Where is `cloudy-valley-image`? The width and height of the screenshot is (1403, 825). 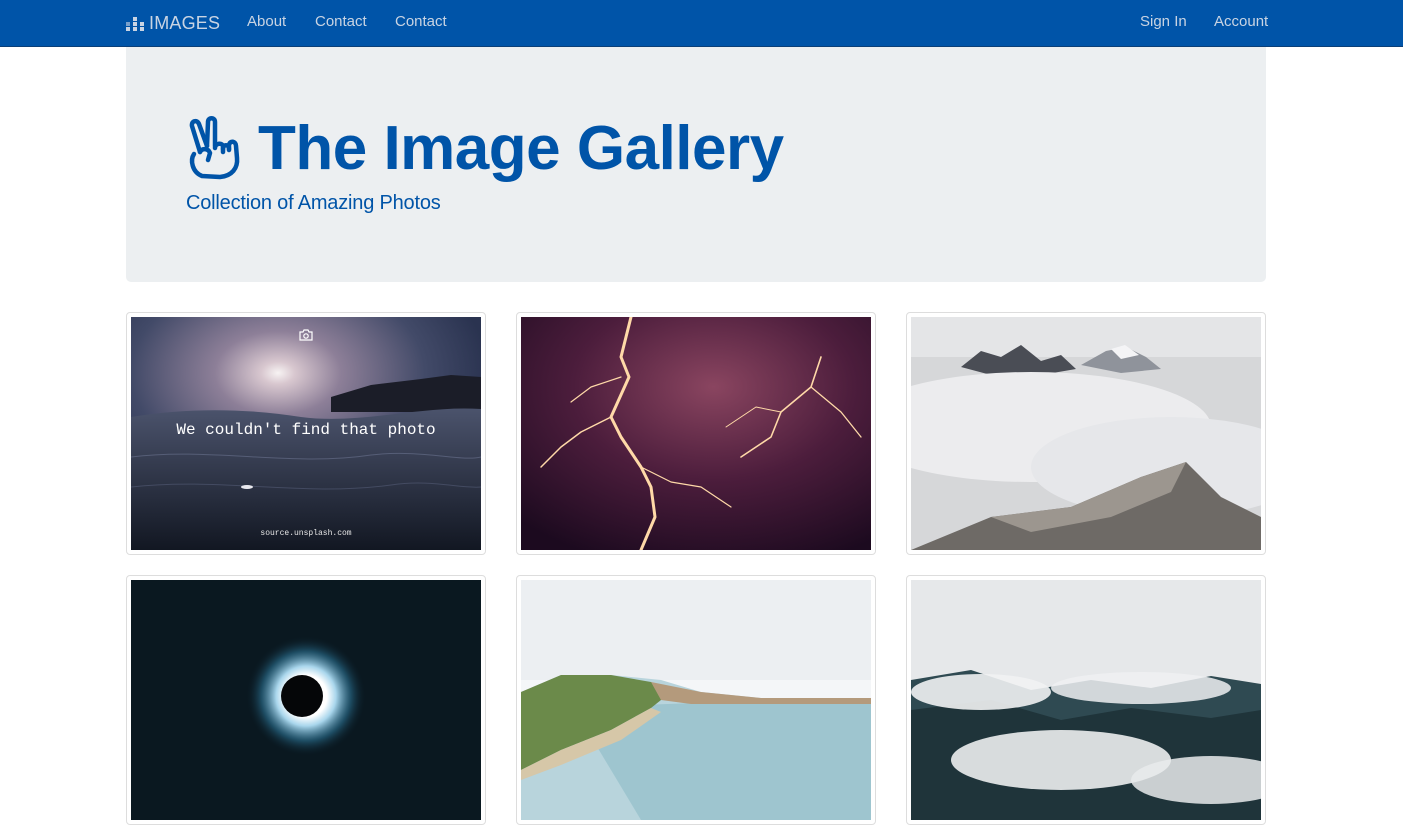
cloudy-valley-image is located at coordinates (1086, 700).